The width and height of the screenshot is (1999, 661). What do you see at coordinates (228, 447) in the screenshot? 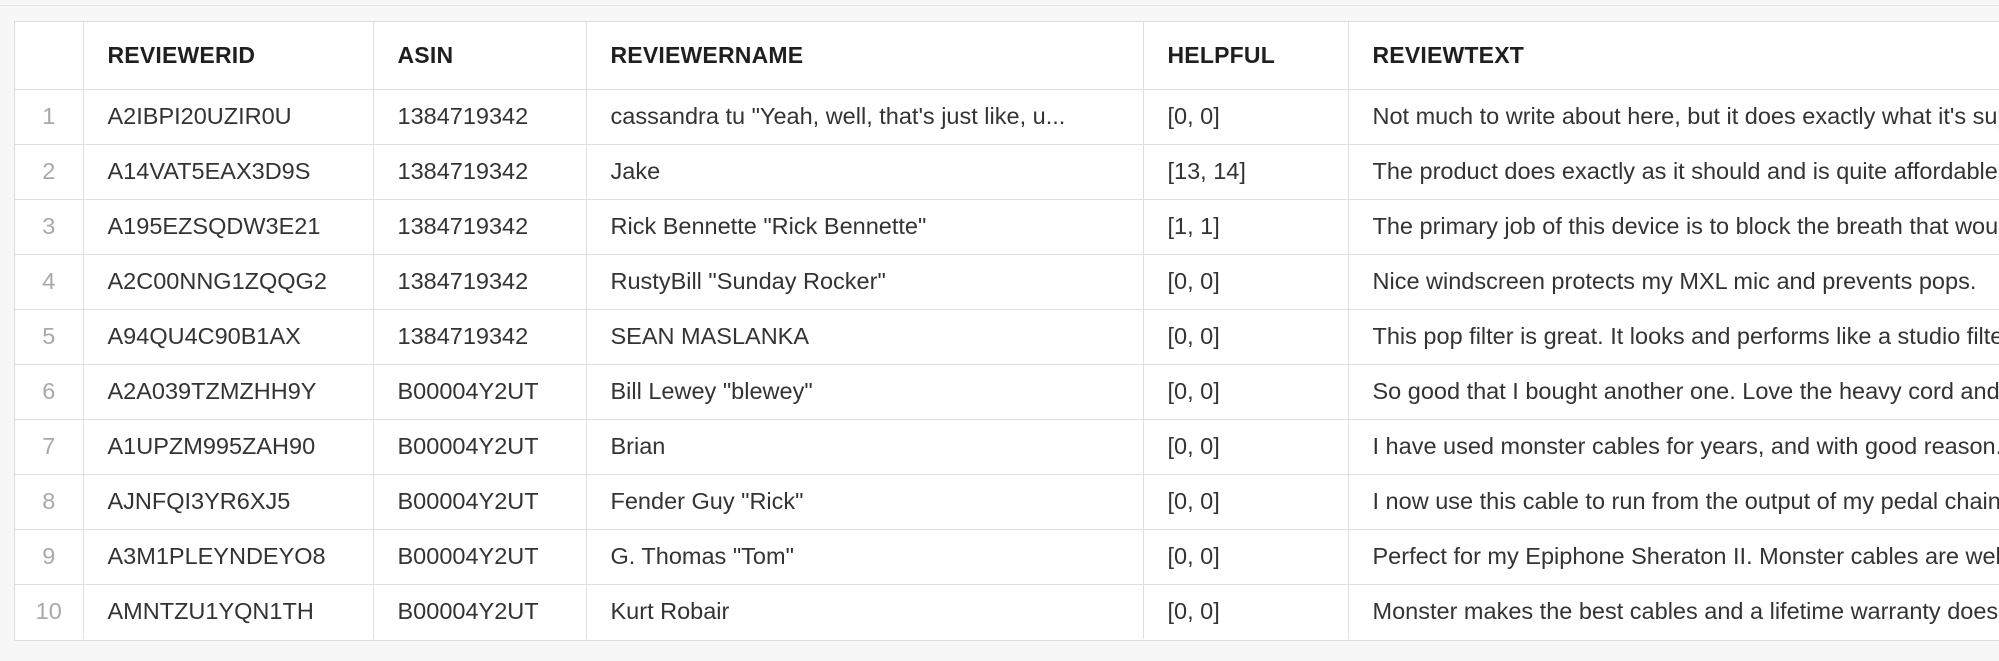
I see `cell-reviewerid: A1UPZM995ZAH90` at bounding box center [228, 447].